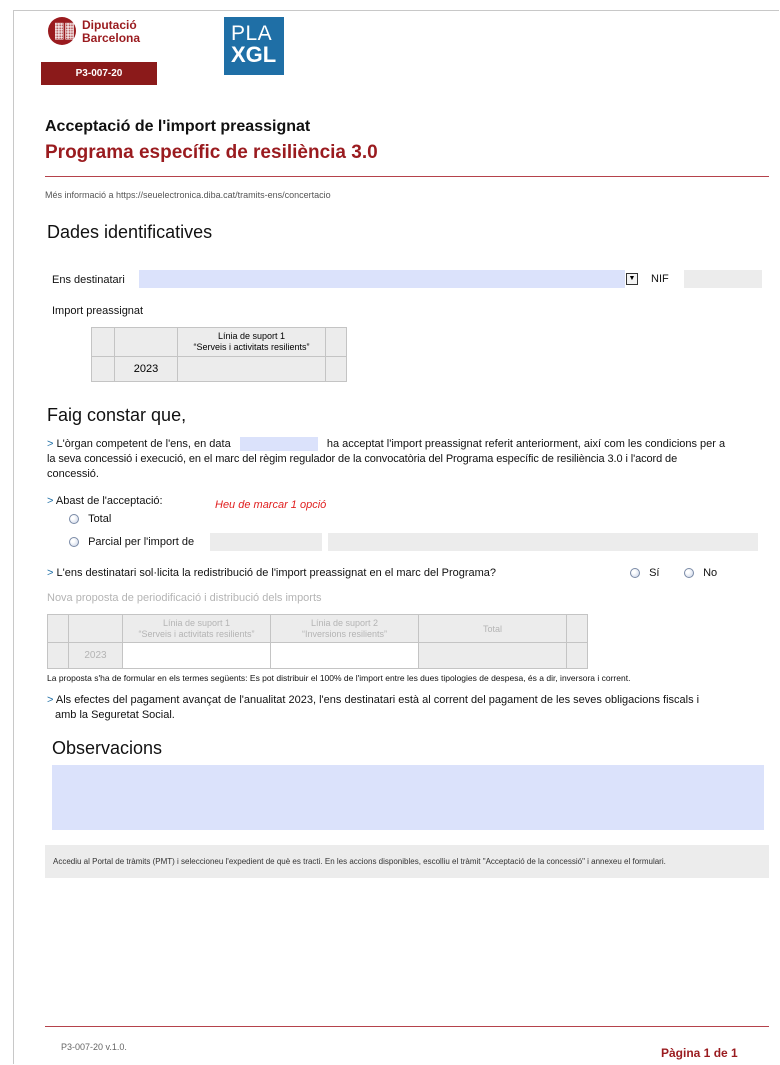 The image size is (780, 1065). What do you see at coordinates (407, 176) in the screenshot?
I see `title-divider` at bounding box center [407, 176].